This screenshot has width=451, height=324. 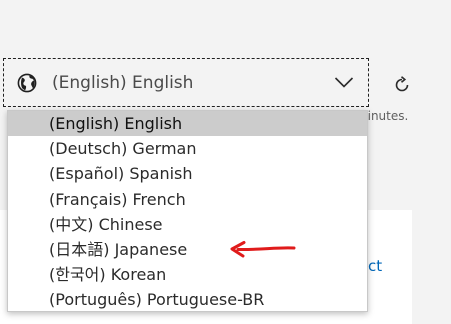 I want to click on language-option-spanish: (Español) Spanish, so click(x=187, y=173).